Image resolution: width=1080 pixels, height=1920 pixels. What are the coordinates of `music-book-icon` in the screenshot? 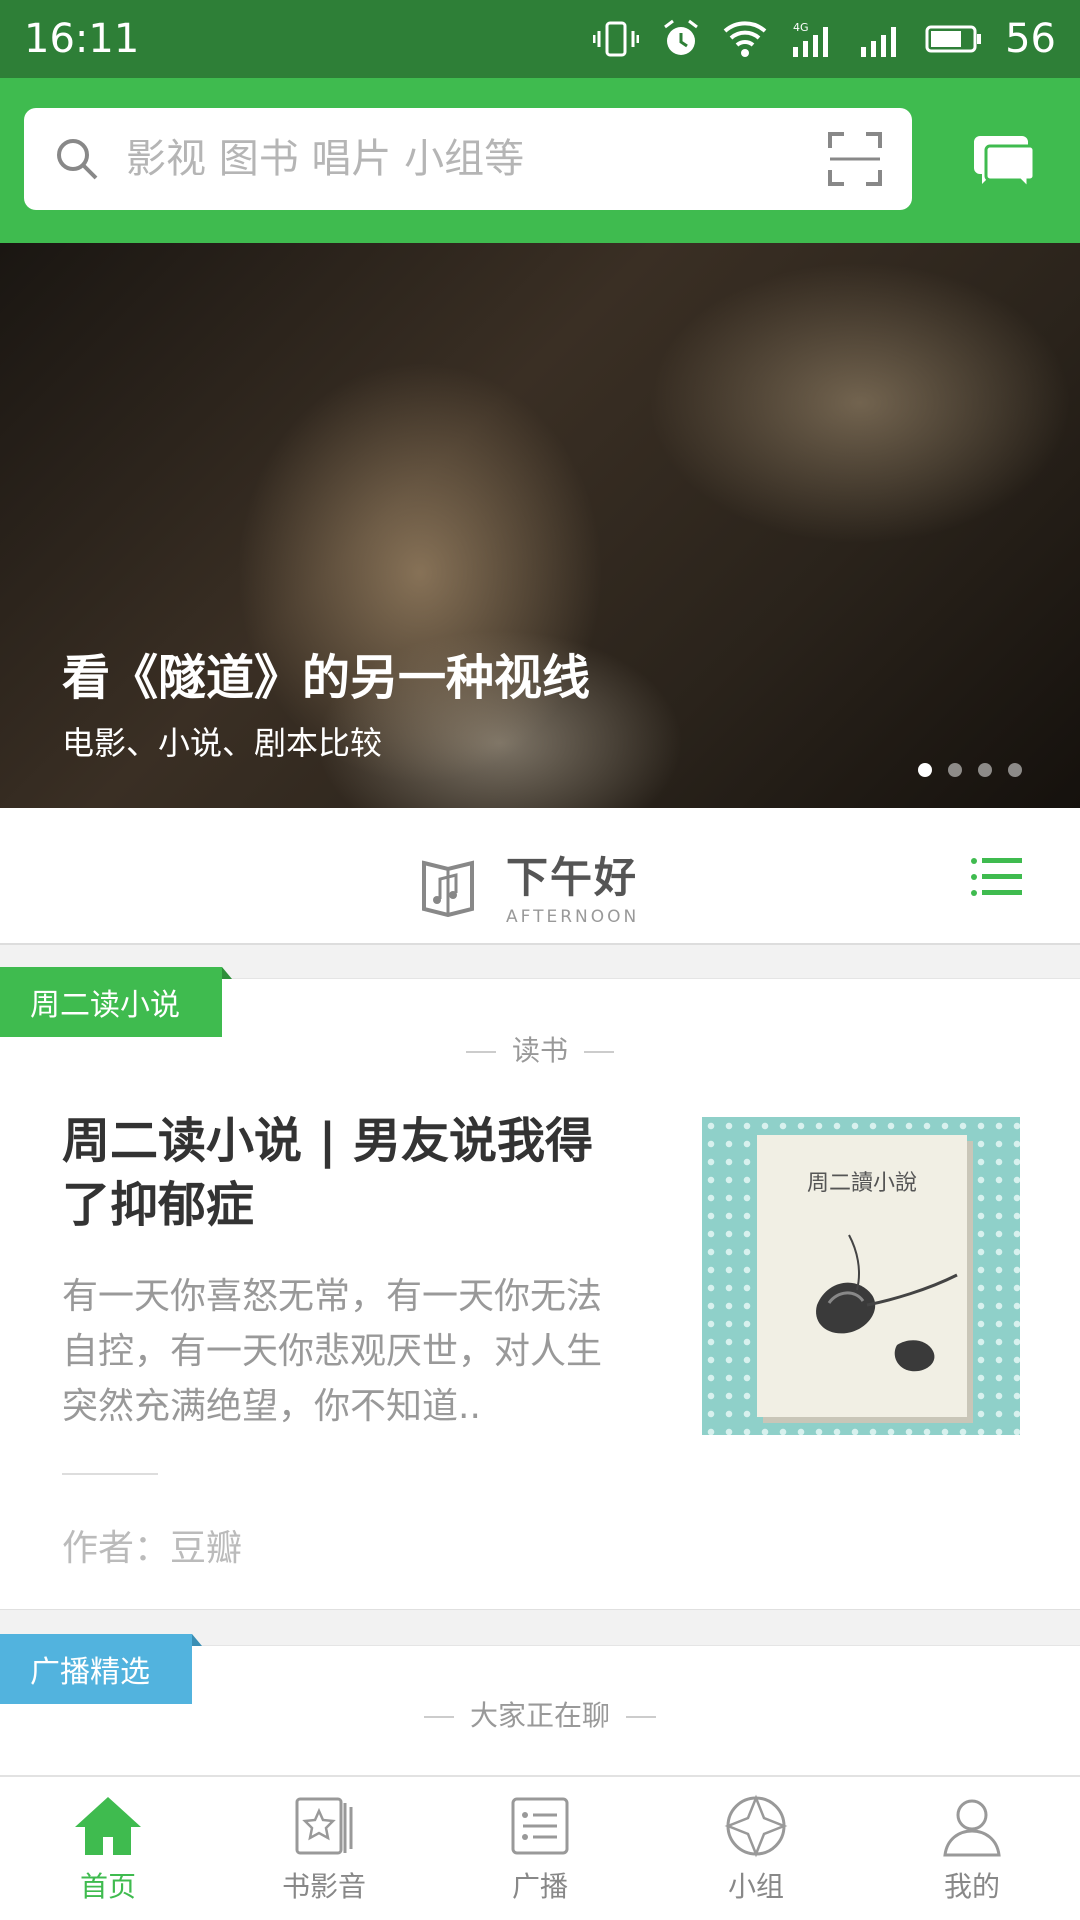 It's located at (448, 888).